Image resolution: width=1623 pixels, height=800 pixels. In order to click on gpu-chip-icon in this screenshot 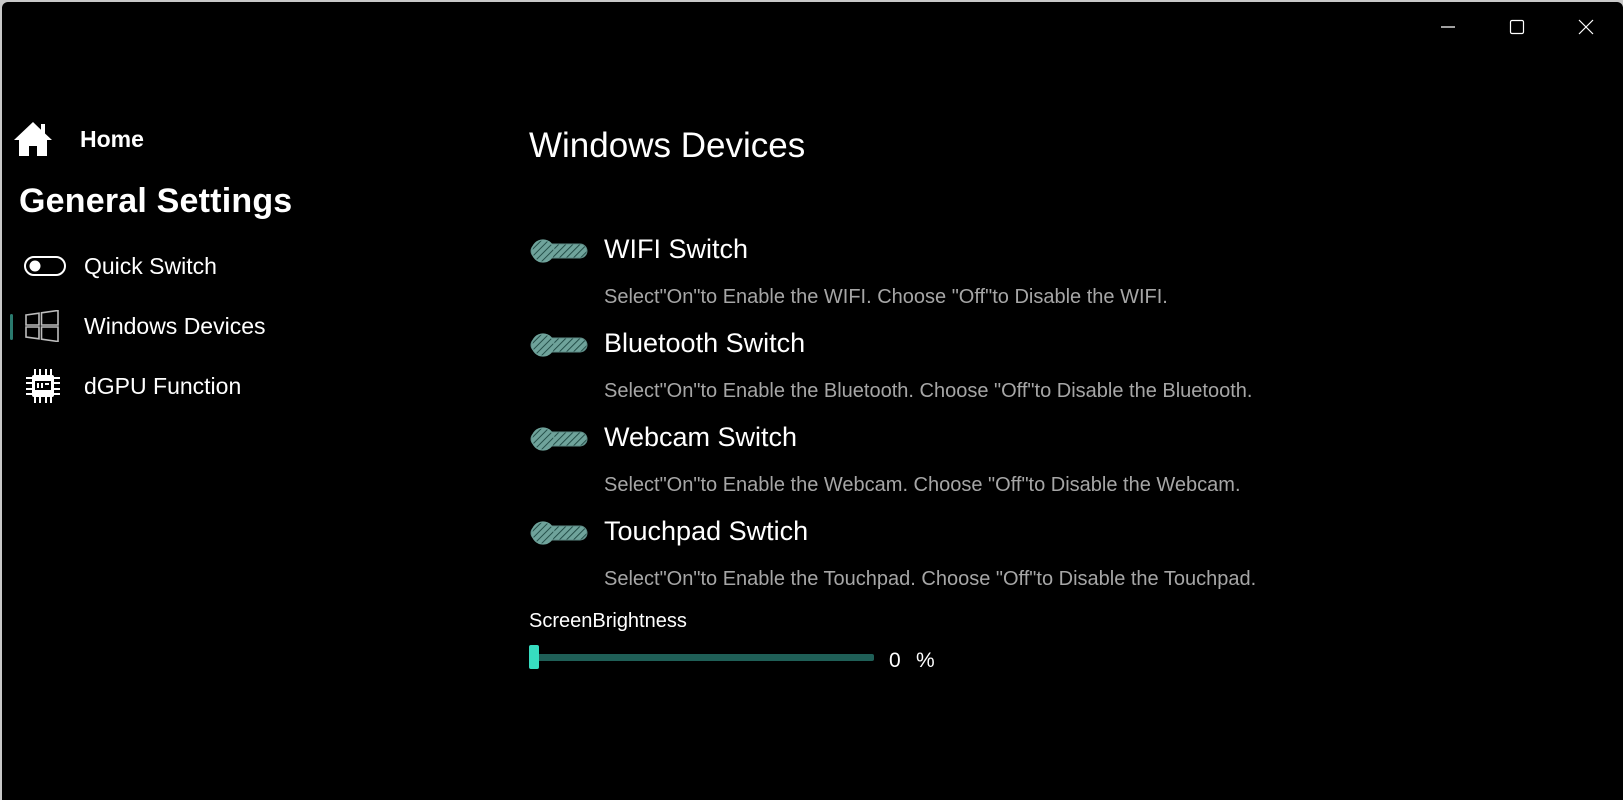, I will do `click(50, 386)`.